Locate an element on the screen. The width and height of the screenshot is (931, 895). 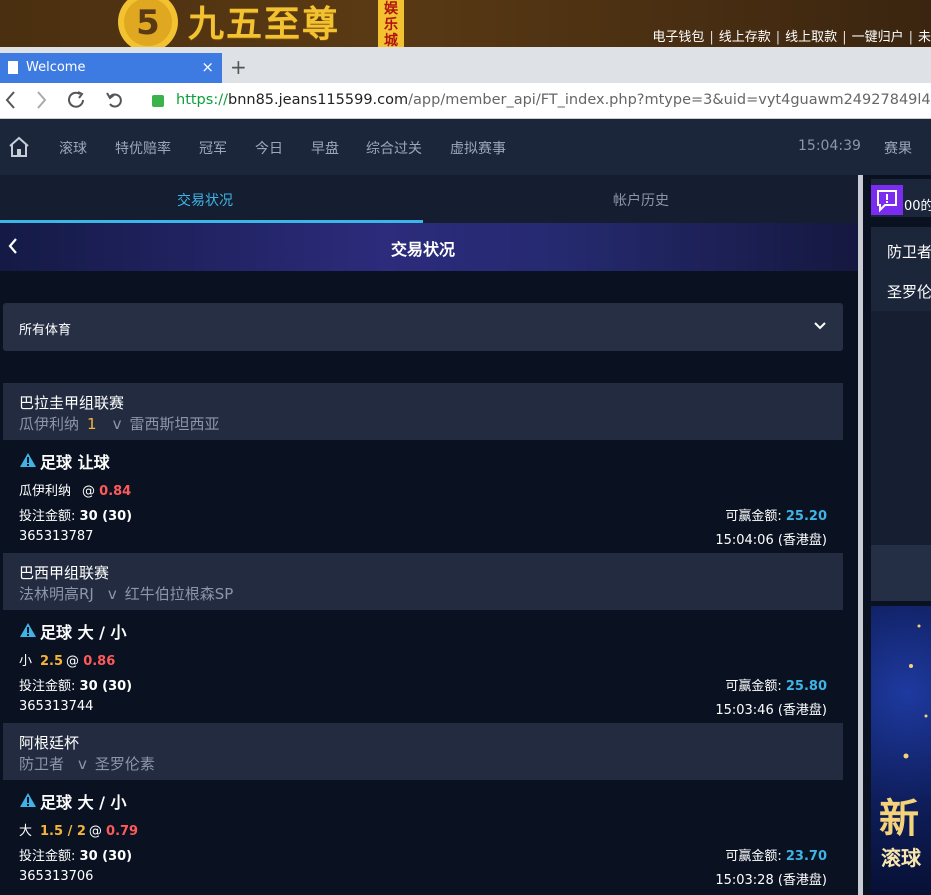
promo-headline: 新 is located at coordinates (899, 818).